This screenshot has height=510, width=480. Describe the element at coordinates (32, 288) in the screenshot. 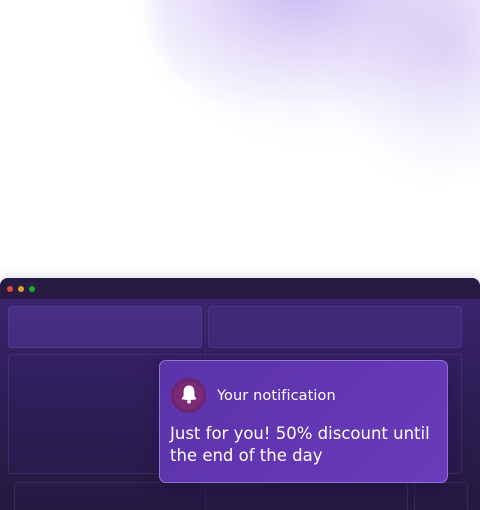

I see `window-maximize-button` at that location.